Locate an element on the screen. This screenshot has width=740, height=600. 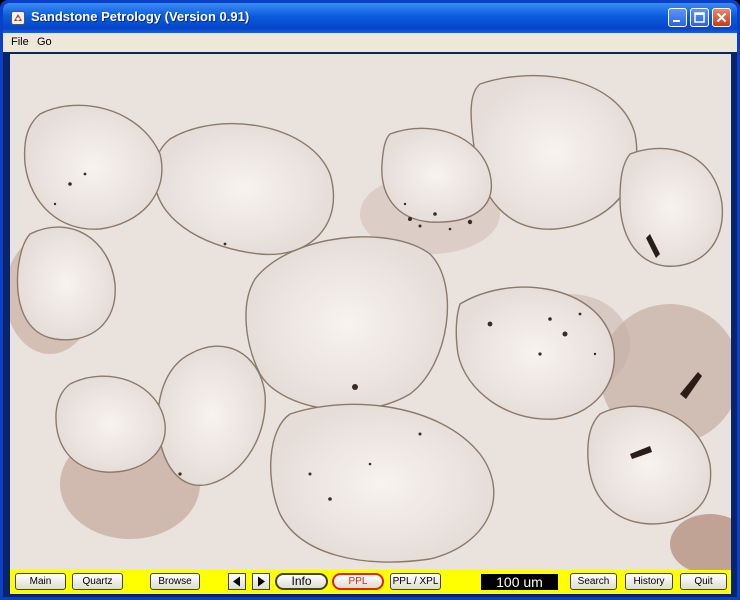
arrow-right-icon is located at coordinates (261, 581).